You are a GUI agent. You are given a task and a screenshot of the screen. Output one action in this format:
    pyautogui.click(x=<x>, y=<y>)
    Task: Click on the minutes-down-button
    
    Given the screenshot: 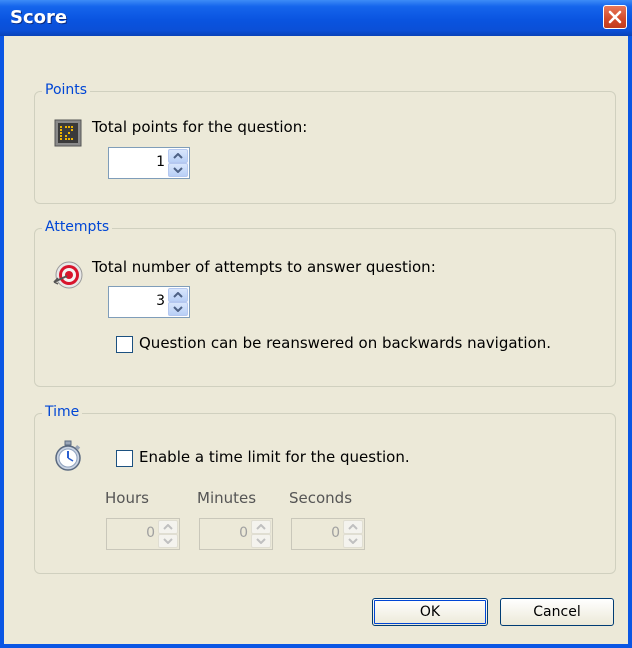 What is the action you would take?
    pyautogui.click(x=261, y=541)
    